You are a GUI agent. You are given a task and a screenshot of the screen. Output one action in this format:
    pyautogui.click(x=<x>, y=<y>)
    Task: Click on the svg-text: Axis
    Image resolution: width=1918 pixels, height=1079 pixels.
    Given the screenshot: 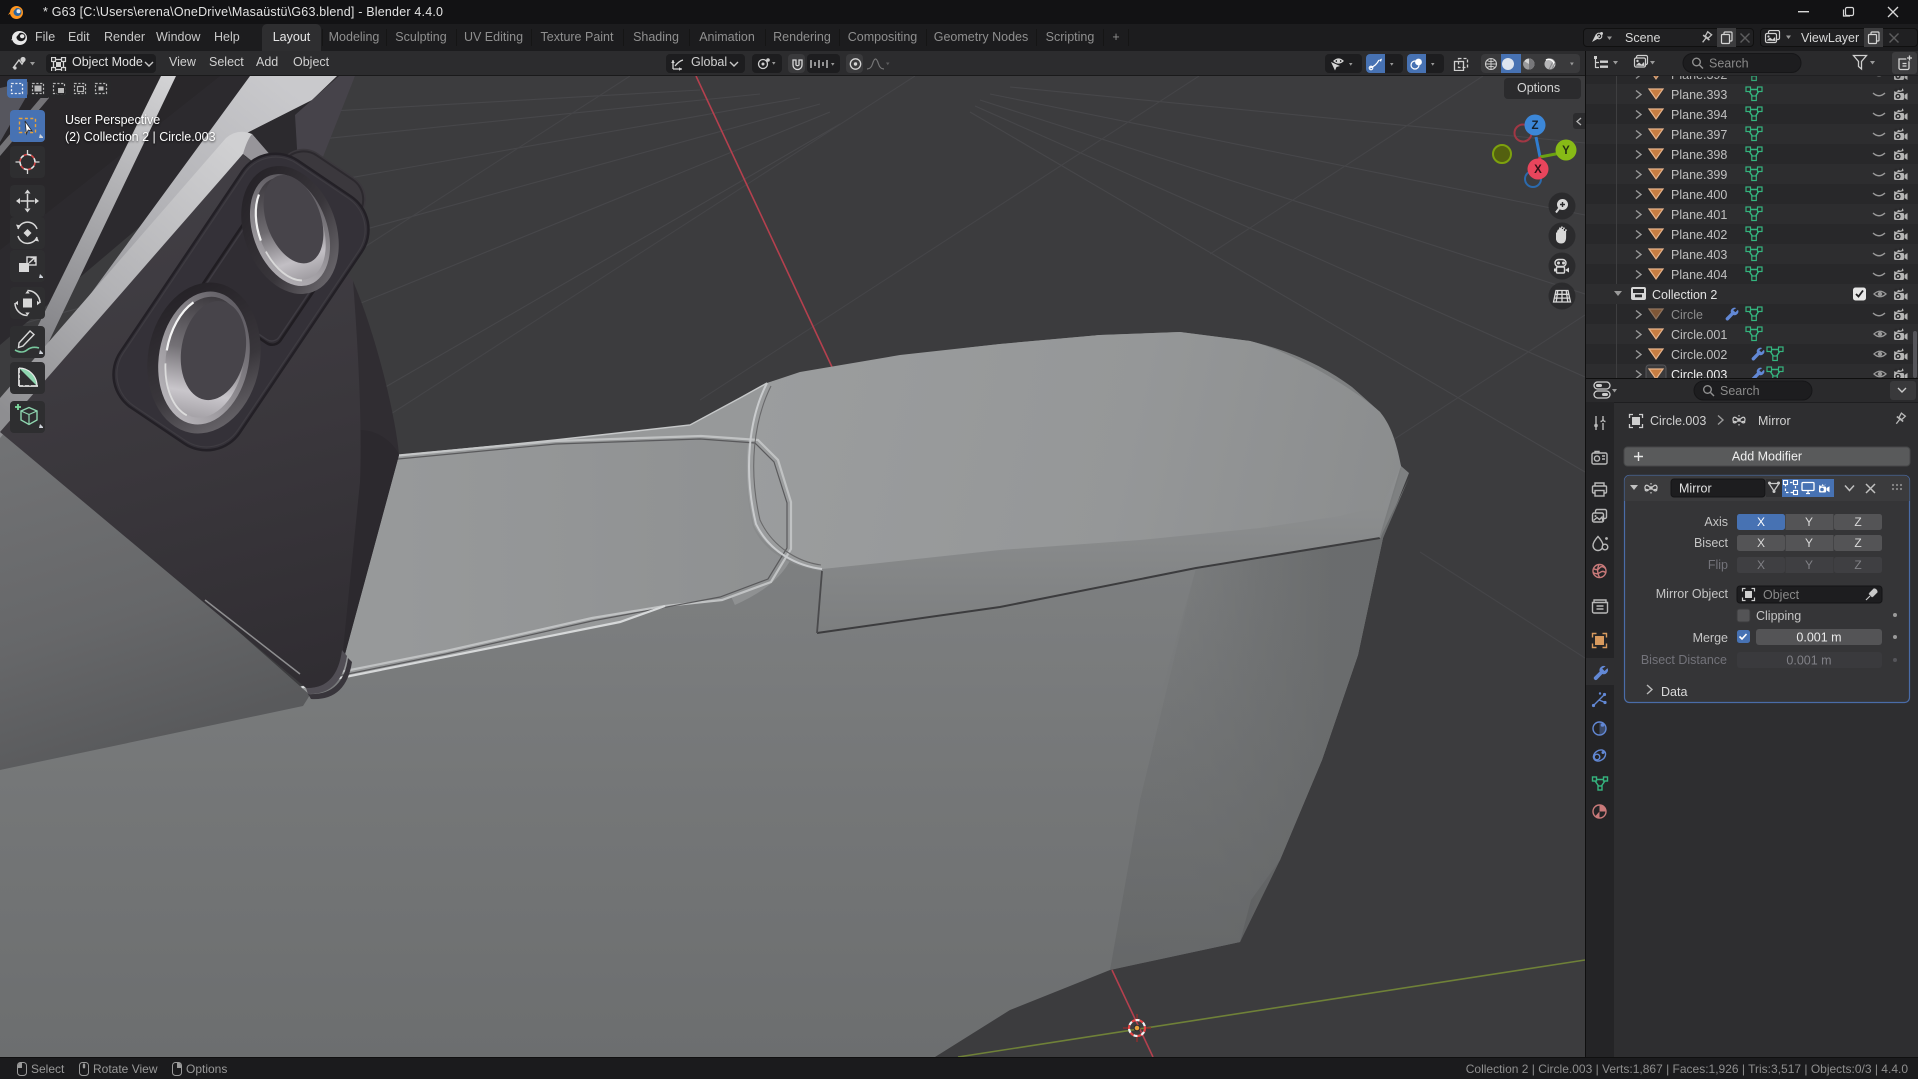 What is the action you would take?
    pyautogui.click(x=1716, y=522)
    